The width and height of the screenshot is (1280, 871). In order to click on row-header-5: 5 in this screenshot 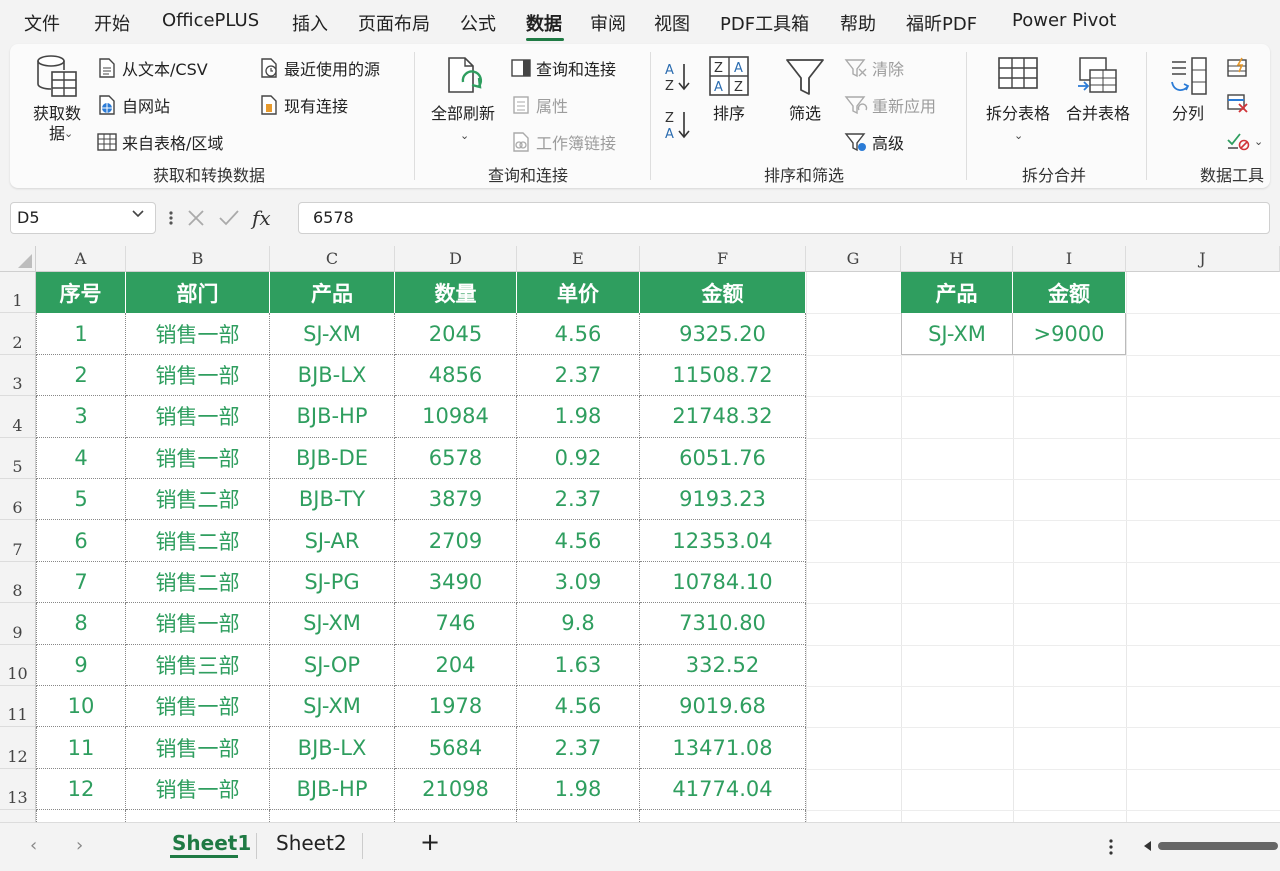, I will do `click(18, 458)`.